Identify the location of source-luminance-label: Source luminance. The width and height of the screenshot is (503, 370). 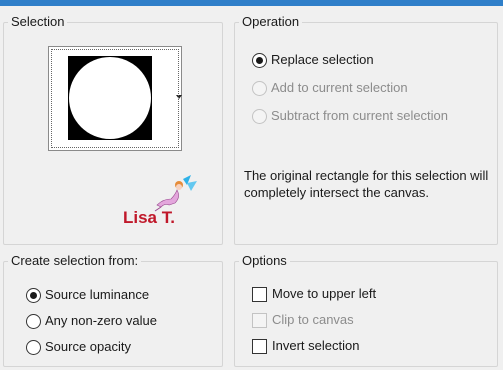
(97, 294).